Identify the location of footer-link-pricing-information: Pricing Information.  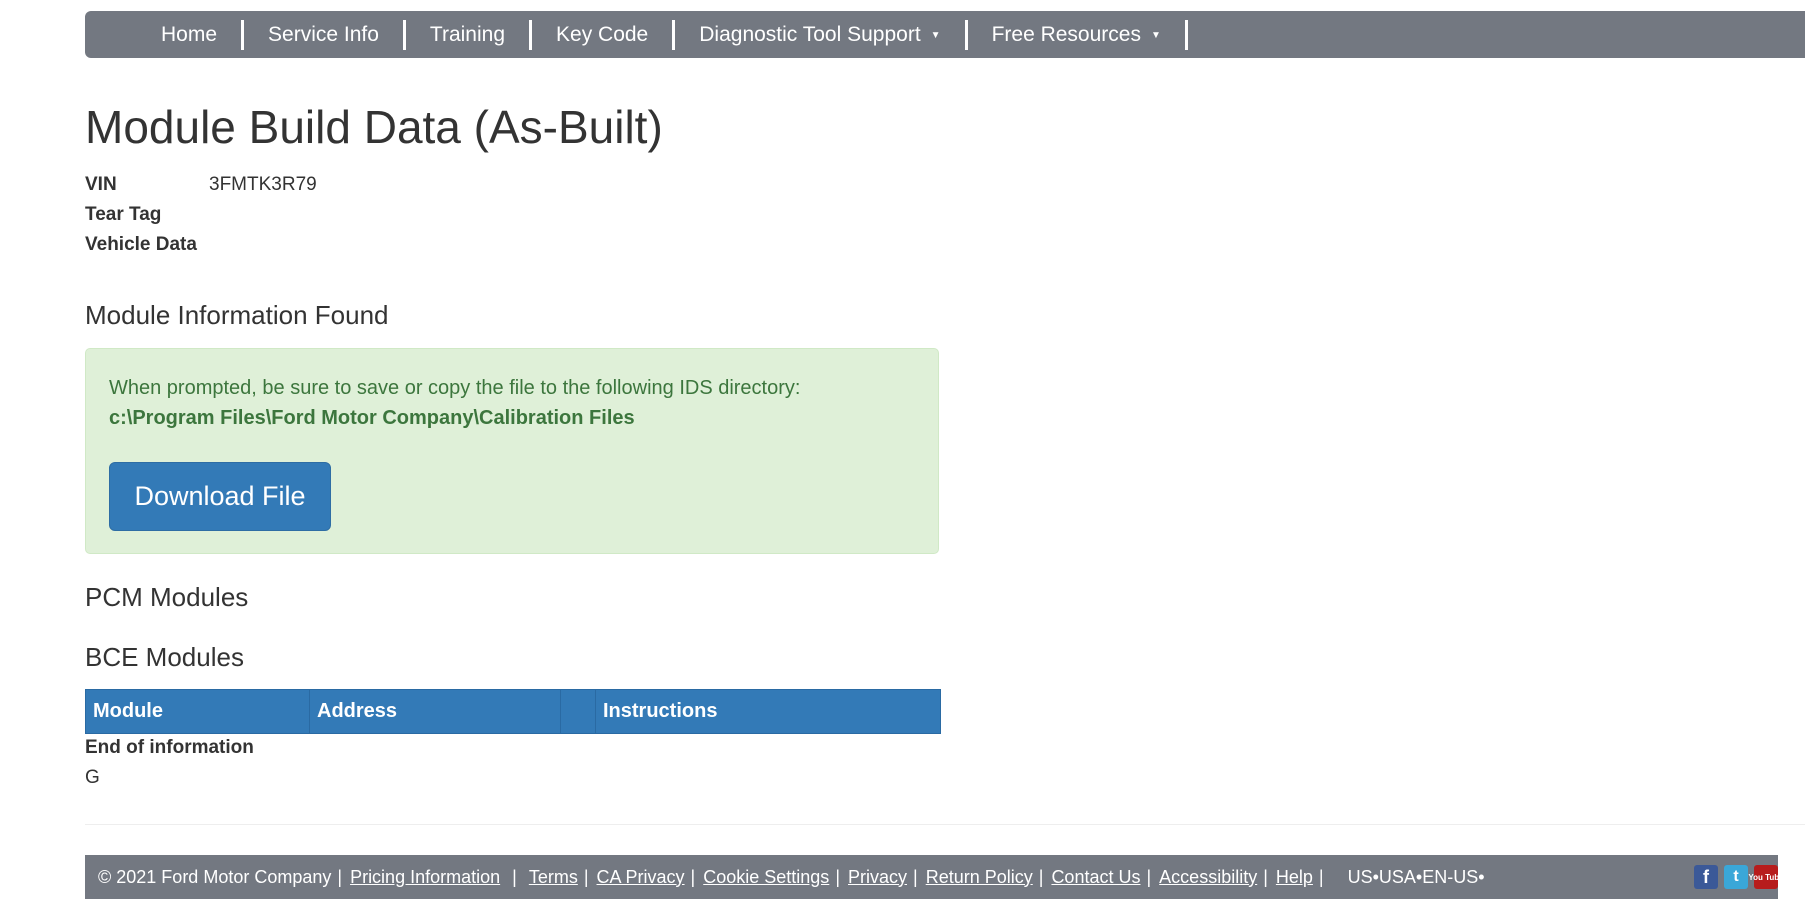
(425, 877).